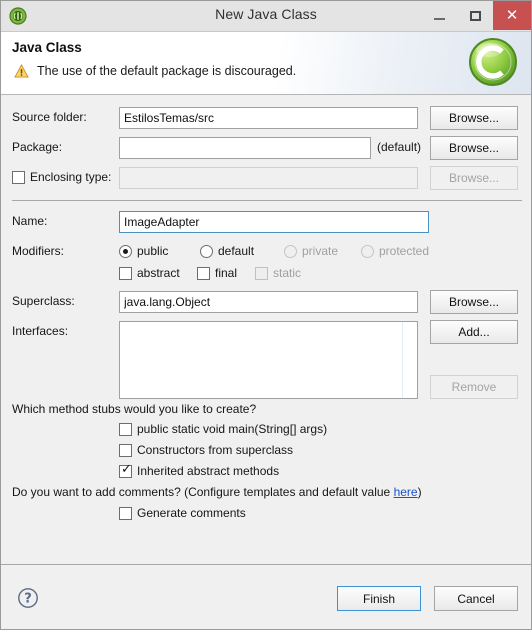  Describe the element at coordinates (49, 117) in the screenshot. I see `source-folder-label: Source folder:` at that location.